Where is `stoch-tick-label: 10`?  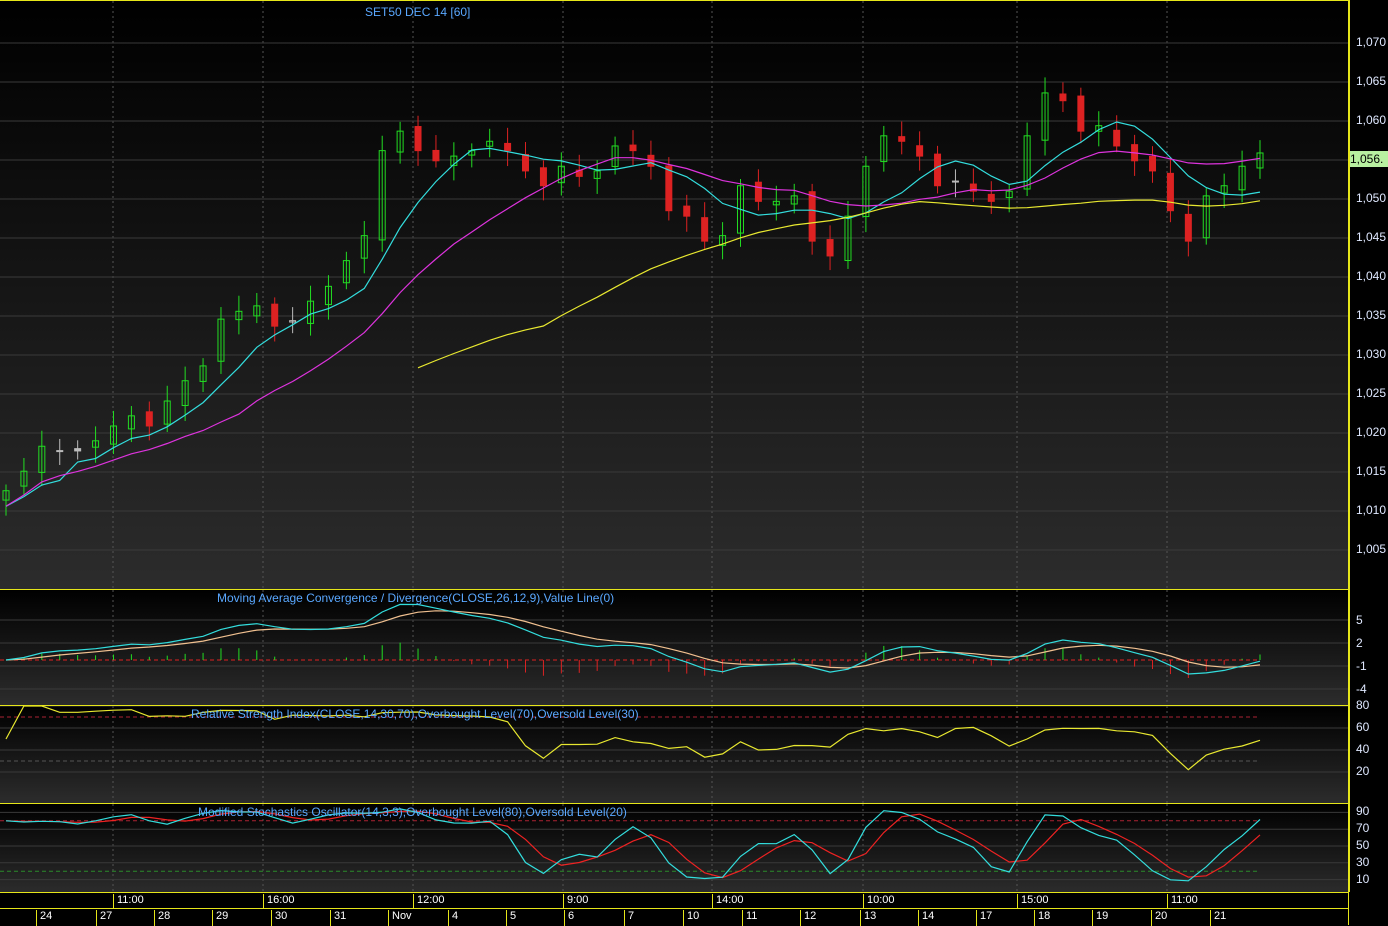 stoch-tick-label: 10 is located at coordinates (1363, 878).